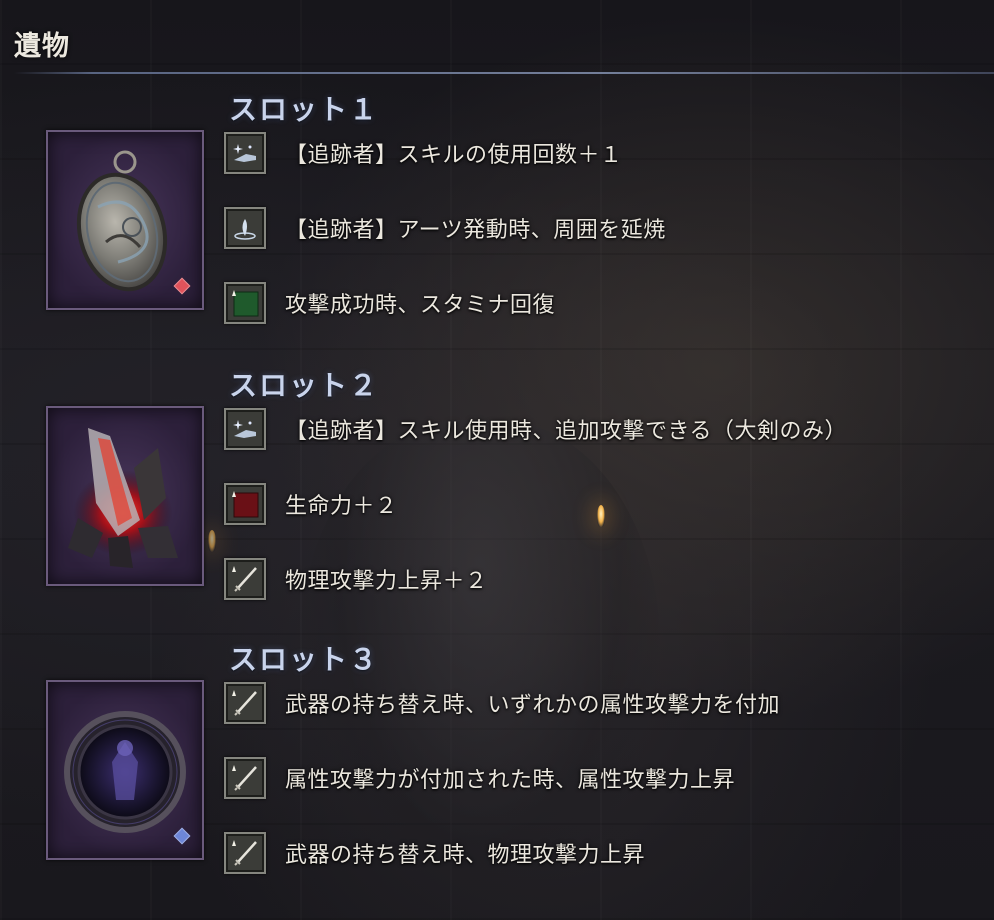 The image size is (994, 920). Describe the element at coordinates (533, 705) in the screenshot. I see `effect-text: 武器の持ち替え時、いずれかの属性攻撃力を付加` at that location.